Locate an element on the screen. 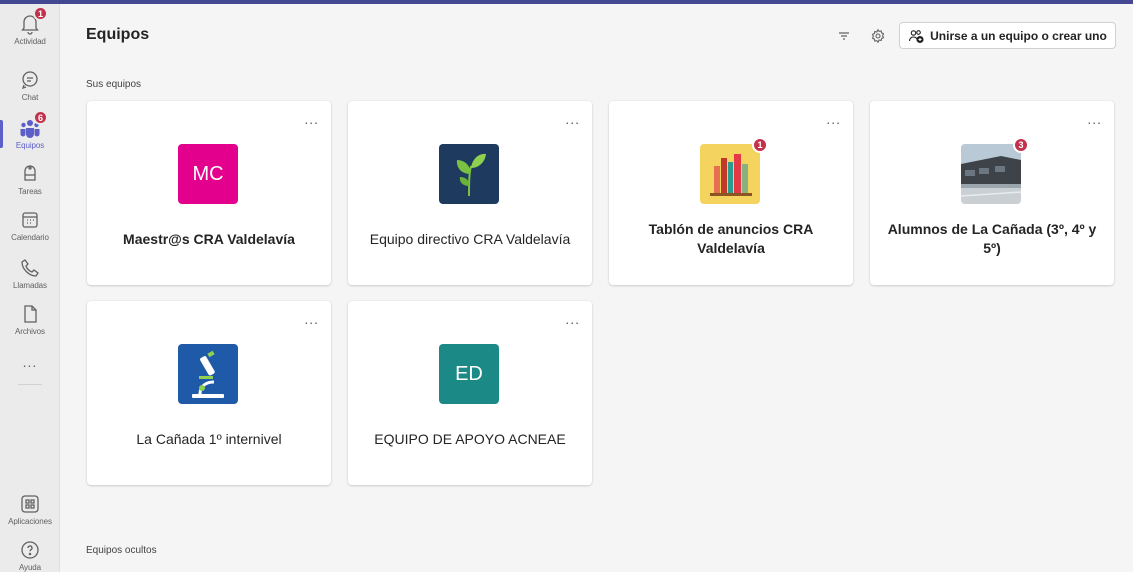 The width and height of the screenshot is (1133, 572). rail-item-apps: Aplicaciones is located at coordinates (30, 513).